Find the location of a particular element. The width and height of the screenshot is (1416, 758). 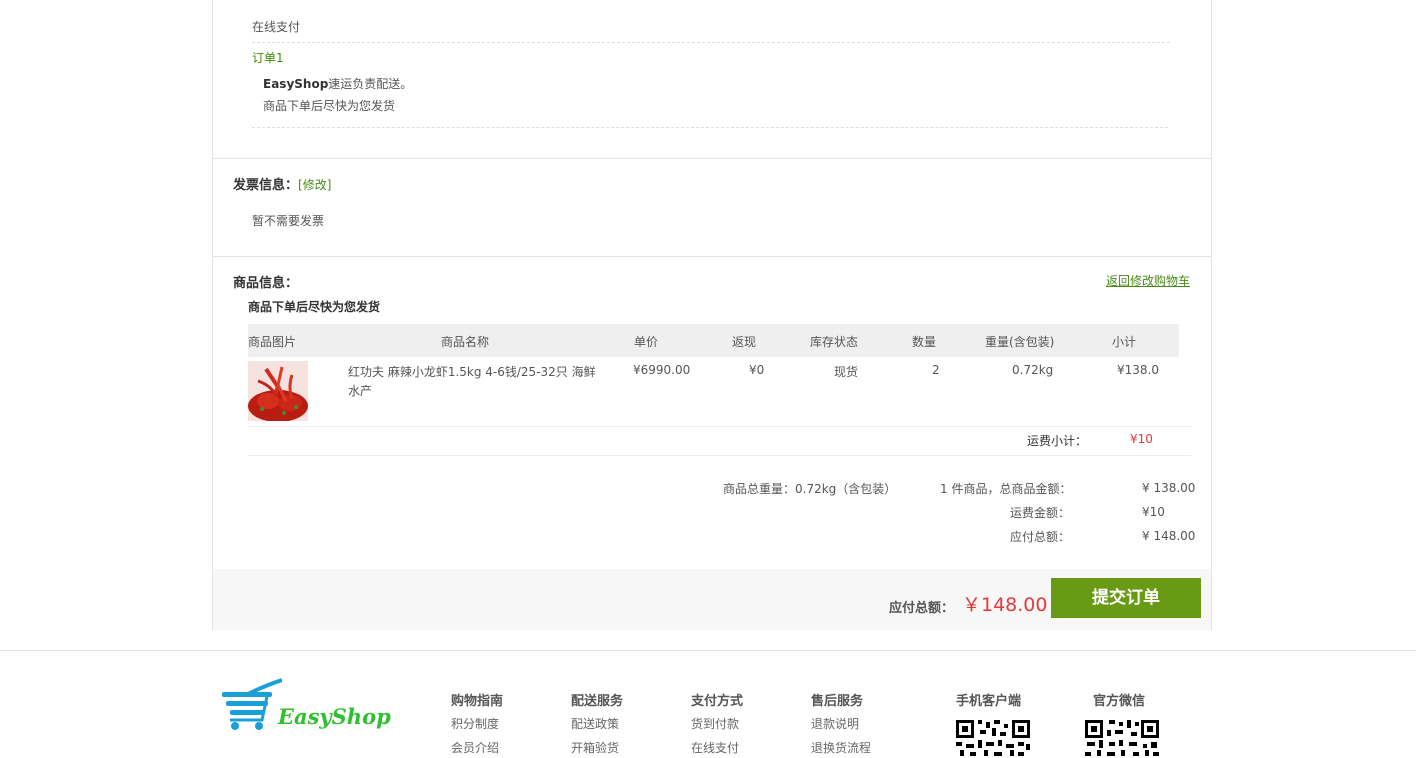

payable-value: ¥ 148.00 is located at coordinates (1169, 536).